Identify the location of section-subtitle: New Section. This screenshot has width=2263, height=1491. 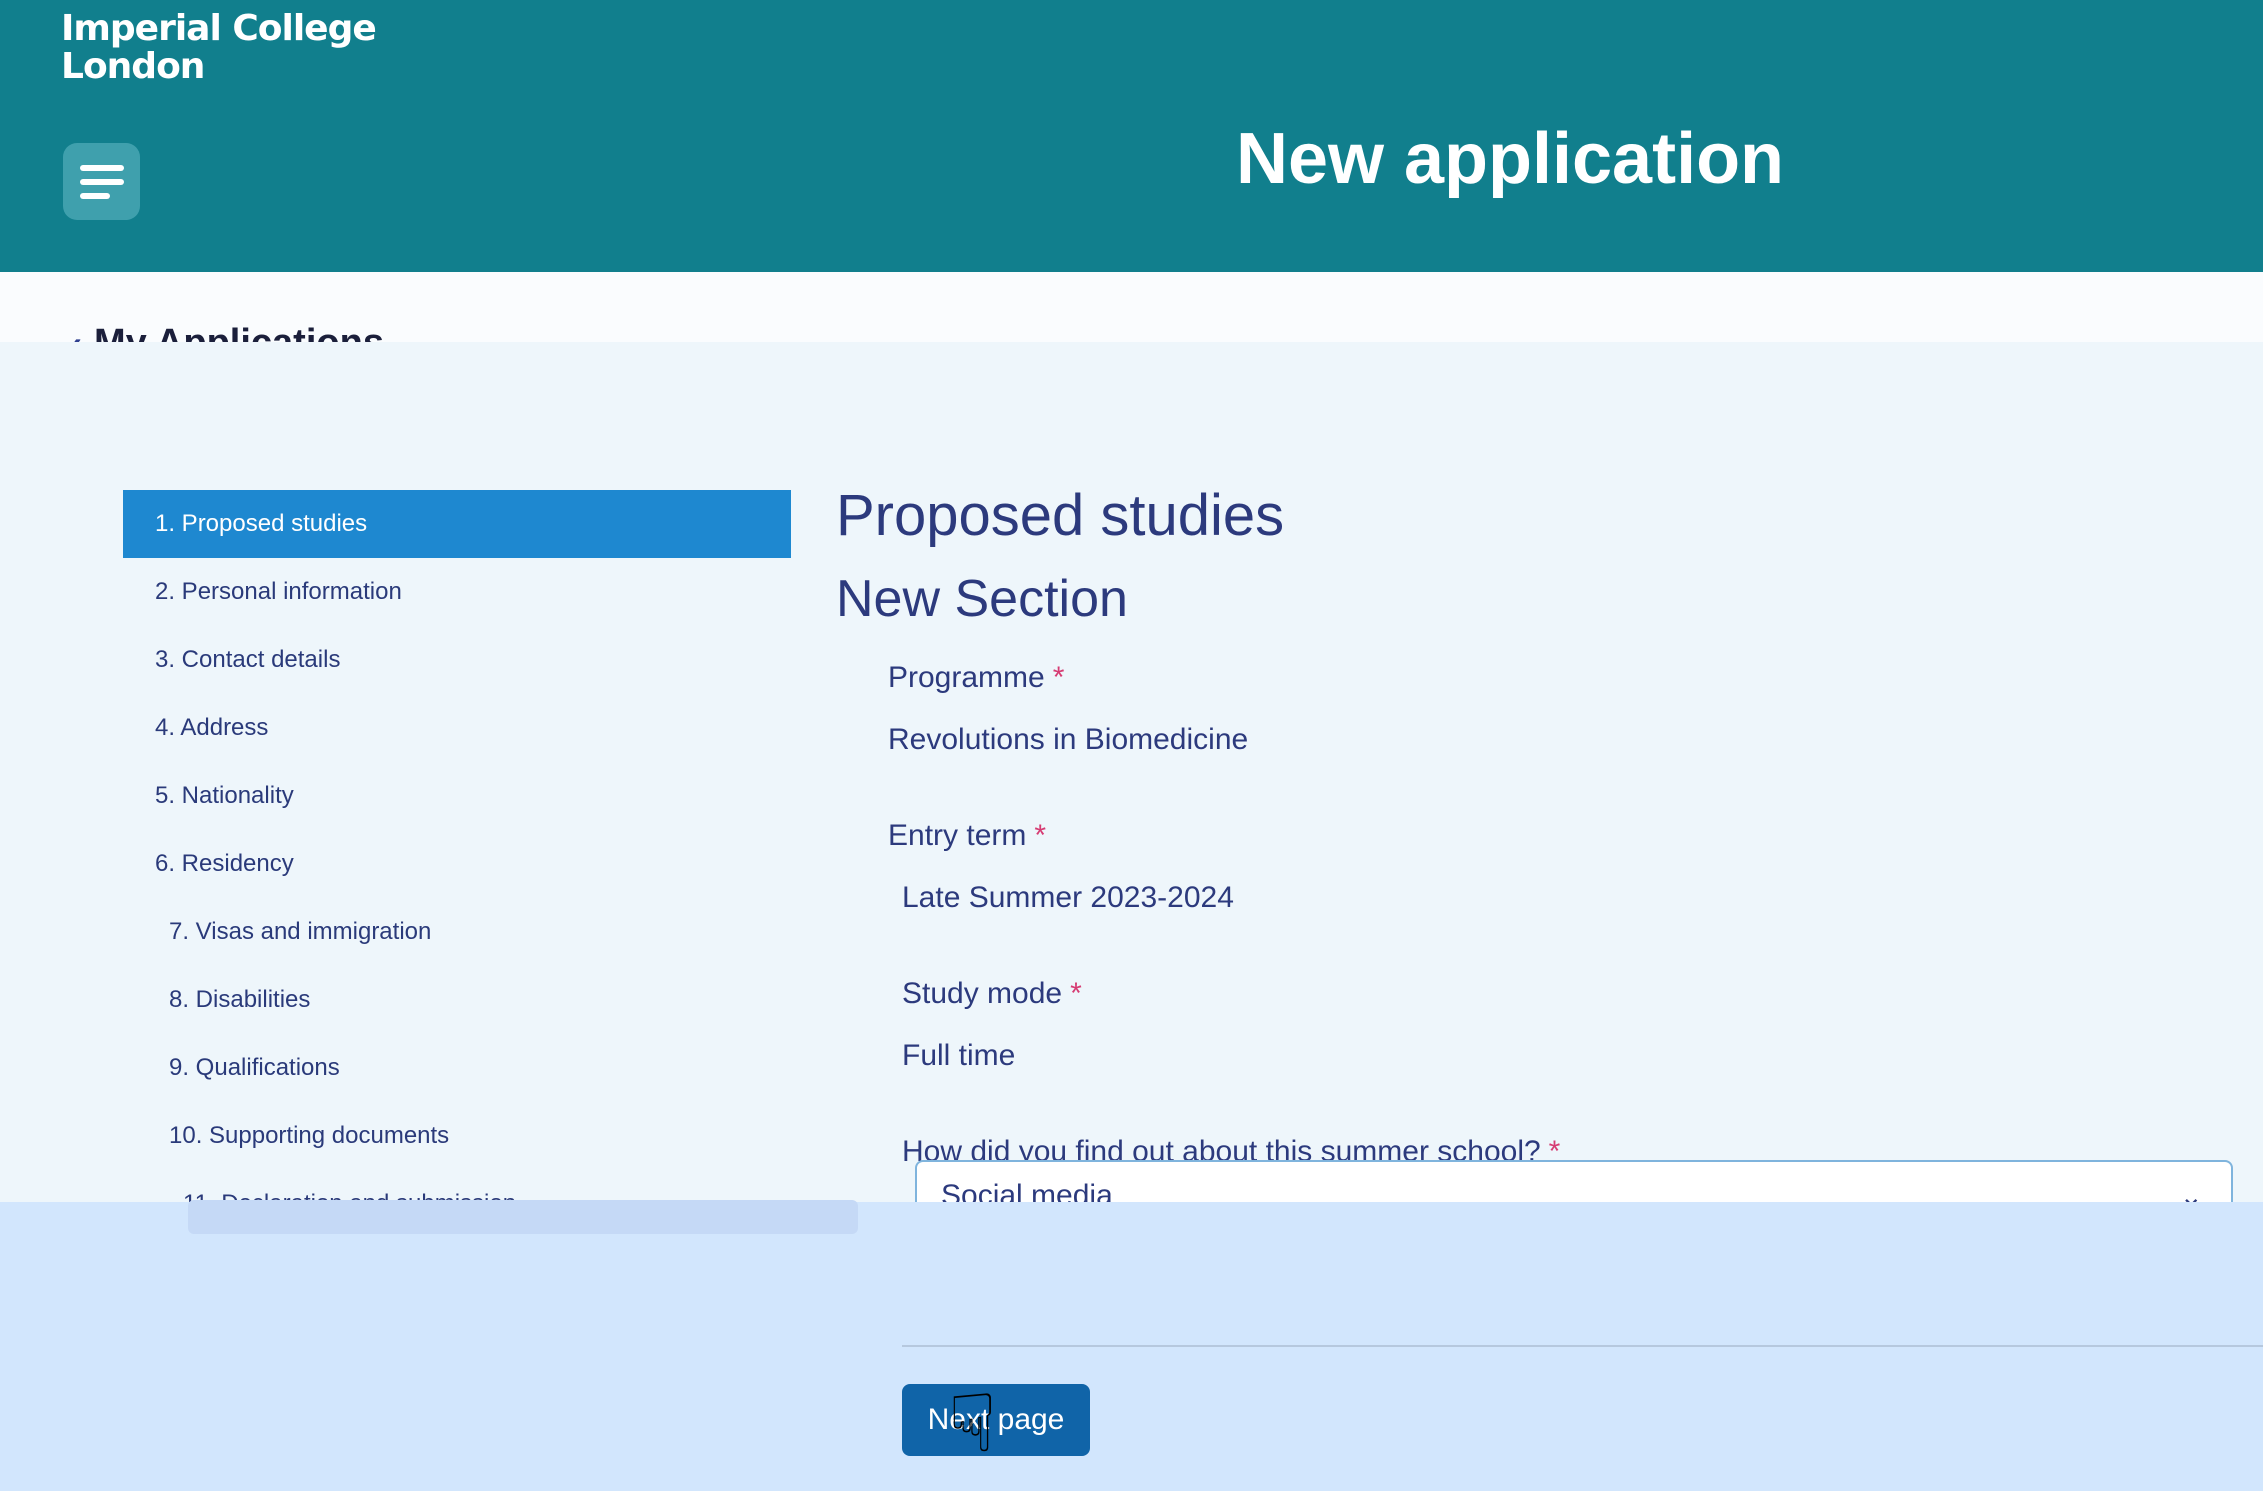
(982, 599).